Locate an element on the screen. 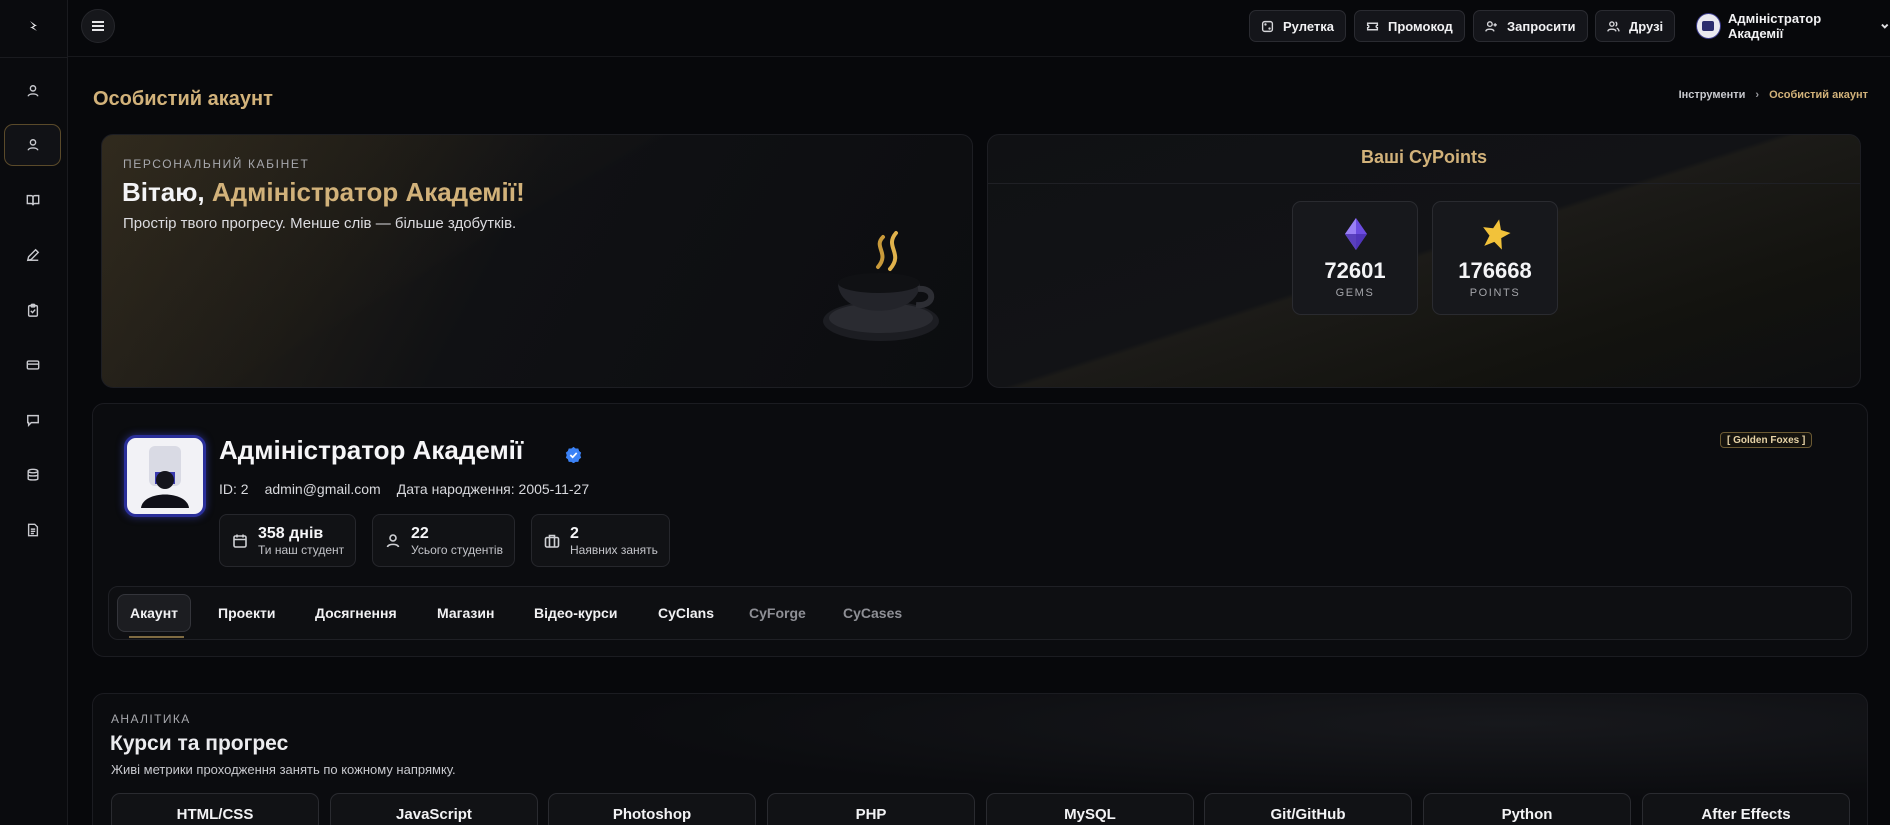 The width and height of the screenshot is (1890, 825). course-card-mysql: MySQL is located at coordinates (1090, 809).